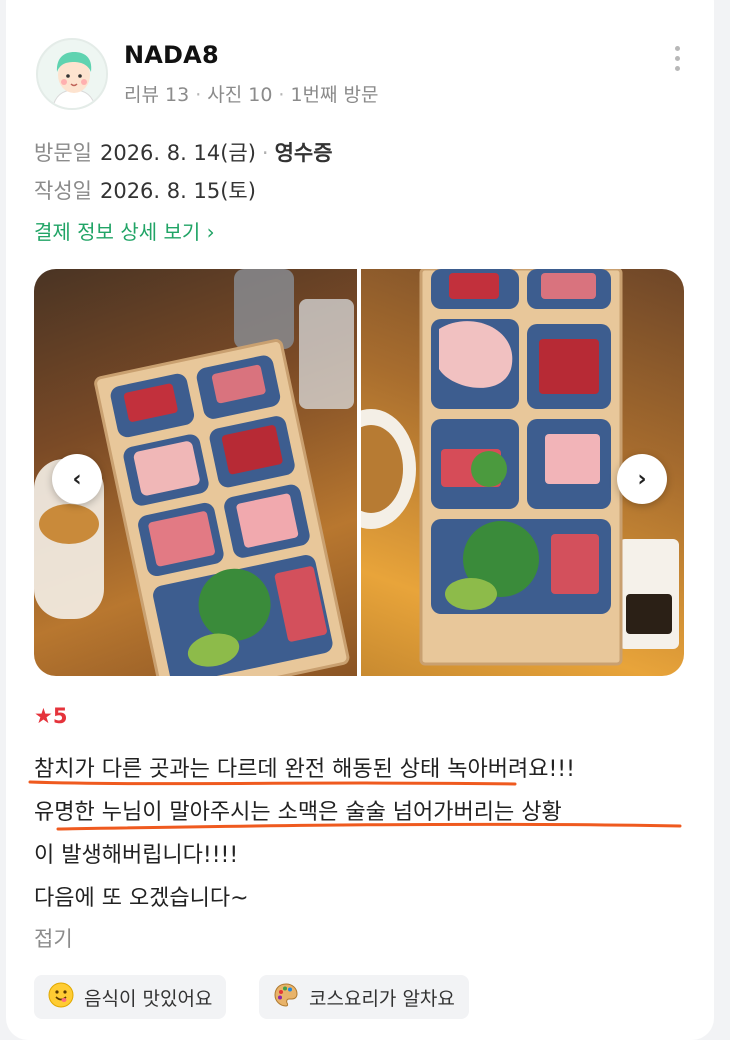 The image size is (730, 1040). Describe the element at coordinates (286, 997) in the screenshot. I see `palette-icon` at that location.